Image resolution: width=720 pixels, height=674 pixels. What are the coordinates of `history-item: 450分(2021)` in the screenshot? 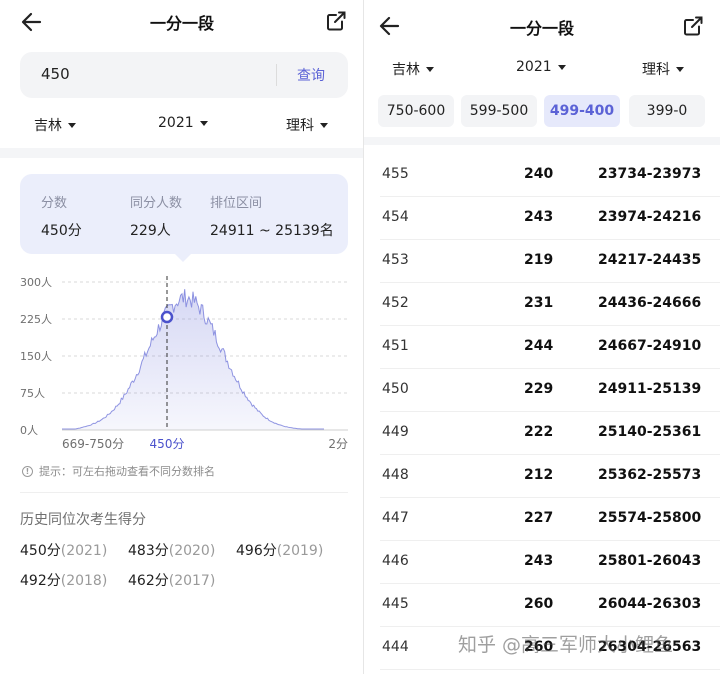 It's located at (63, 550).